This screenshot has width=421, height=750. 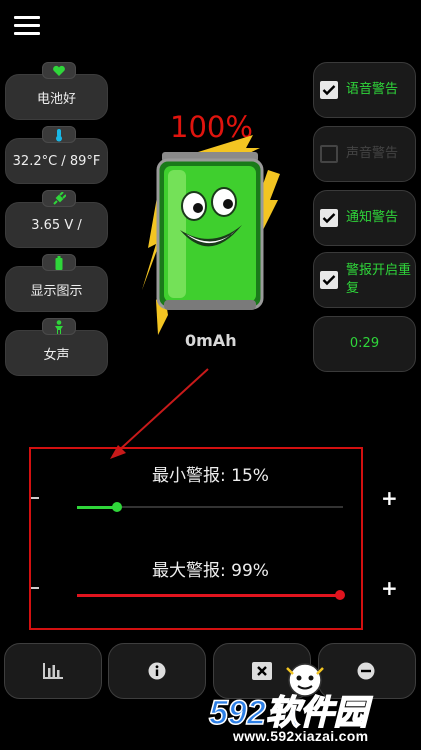 What do you see at coordinates (211, 340) in the screenshot?
I see `battery-capacity: 0mAh` at bounding box center [211, 340].